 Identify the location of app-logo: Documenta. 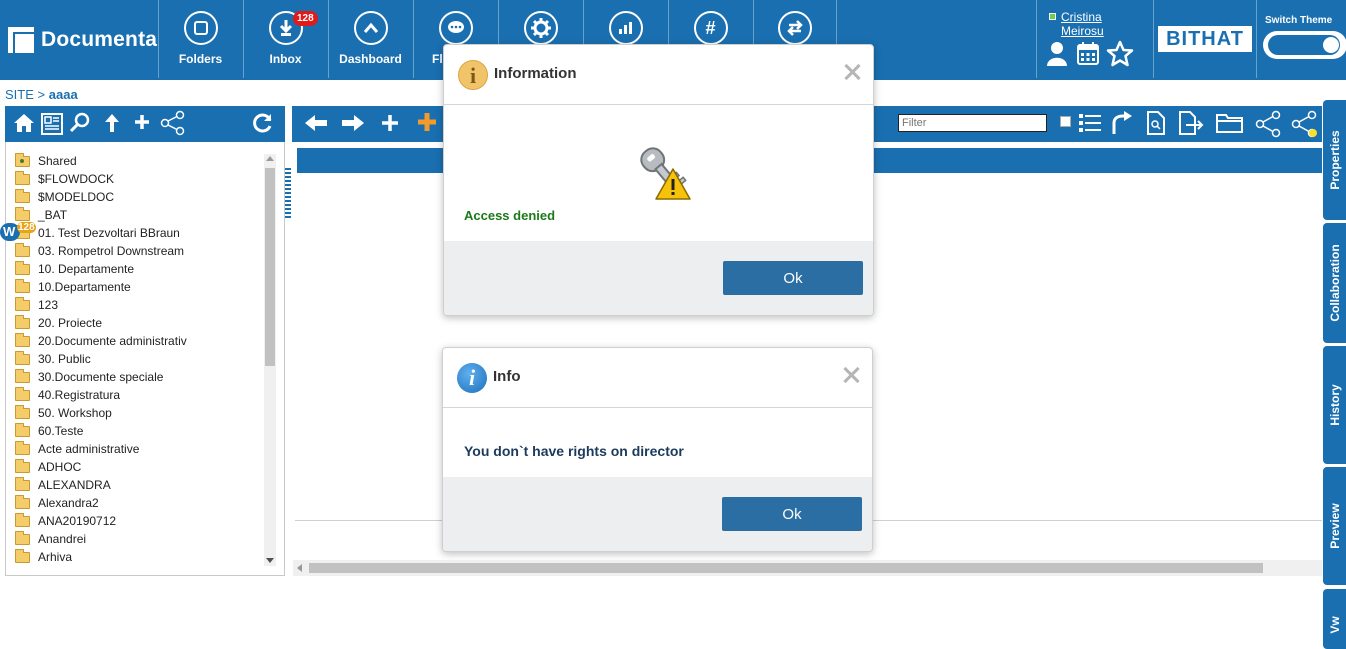
(82, 40).